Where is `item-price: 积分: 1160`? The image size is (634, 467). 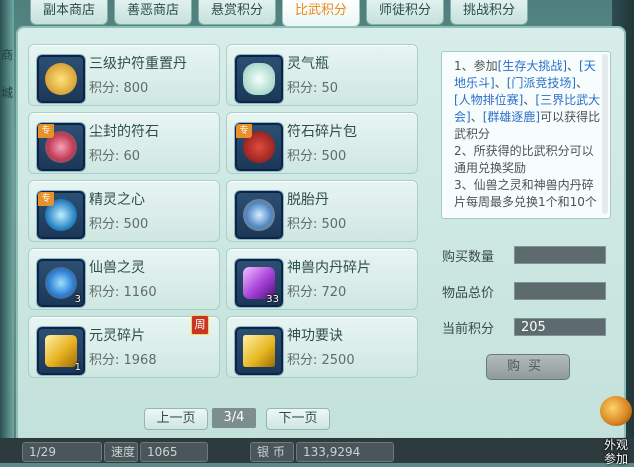 item-price: 积分: 1160 is located at coordinates (123, 292).